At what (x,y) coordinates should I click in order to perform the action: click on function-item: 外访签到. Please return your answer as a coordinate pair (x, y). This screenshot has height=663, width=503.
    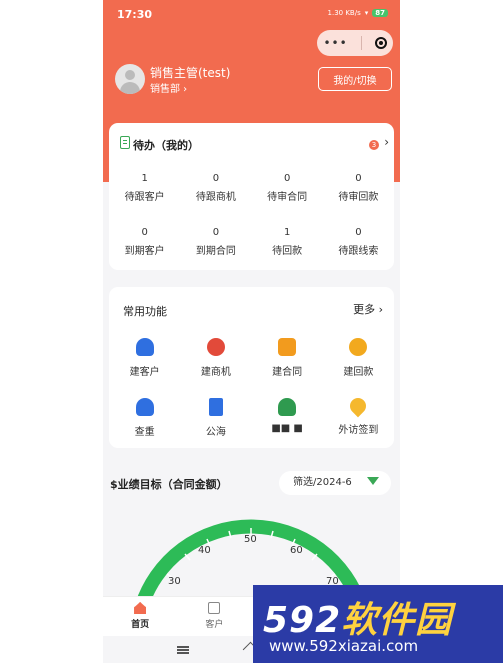
    Looking at the image, I should click on (358, 416).